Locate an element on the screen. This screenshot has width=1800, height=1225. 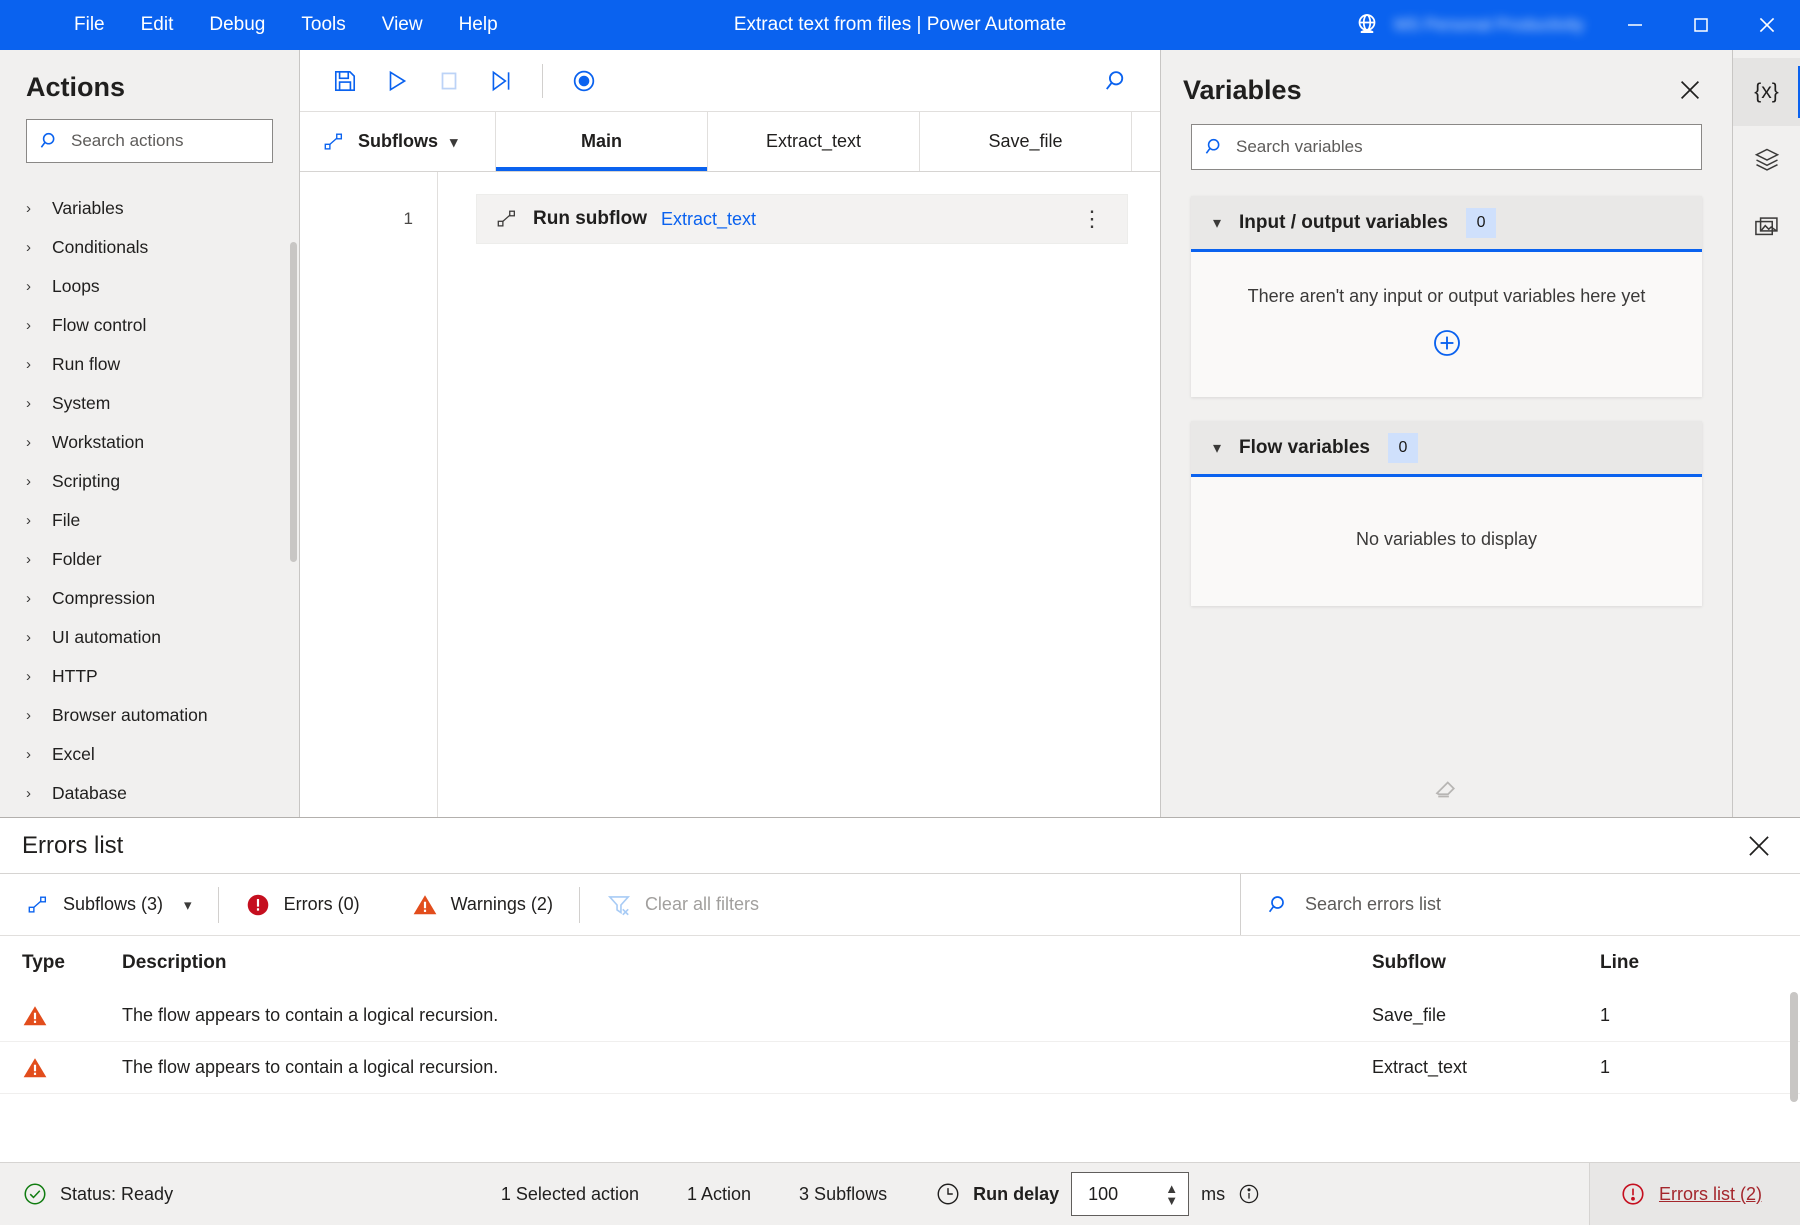
menu-item-view: View is located at coordinates (402, 25).